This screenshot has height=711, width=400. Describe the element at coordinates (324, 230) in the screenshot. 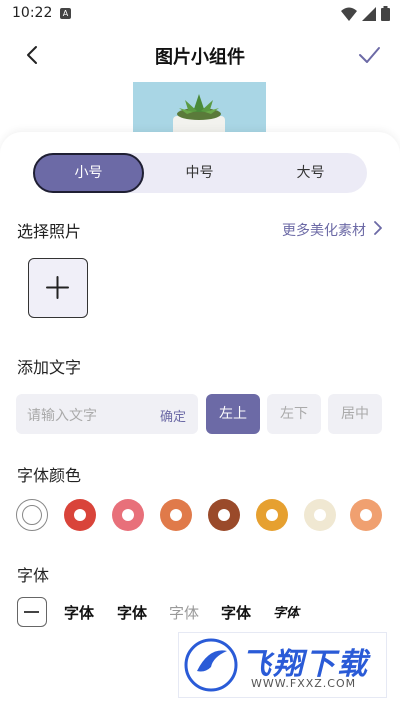

I see `more-materials-link: 更多美化素材` at that location.